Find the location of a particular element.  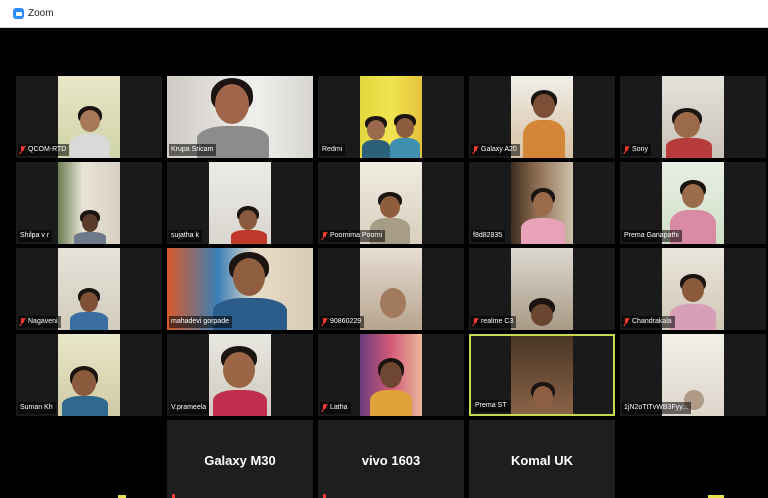

participant-tile: Redmi is located at coordinates (391, 117).